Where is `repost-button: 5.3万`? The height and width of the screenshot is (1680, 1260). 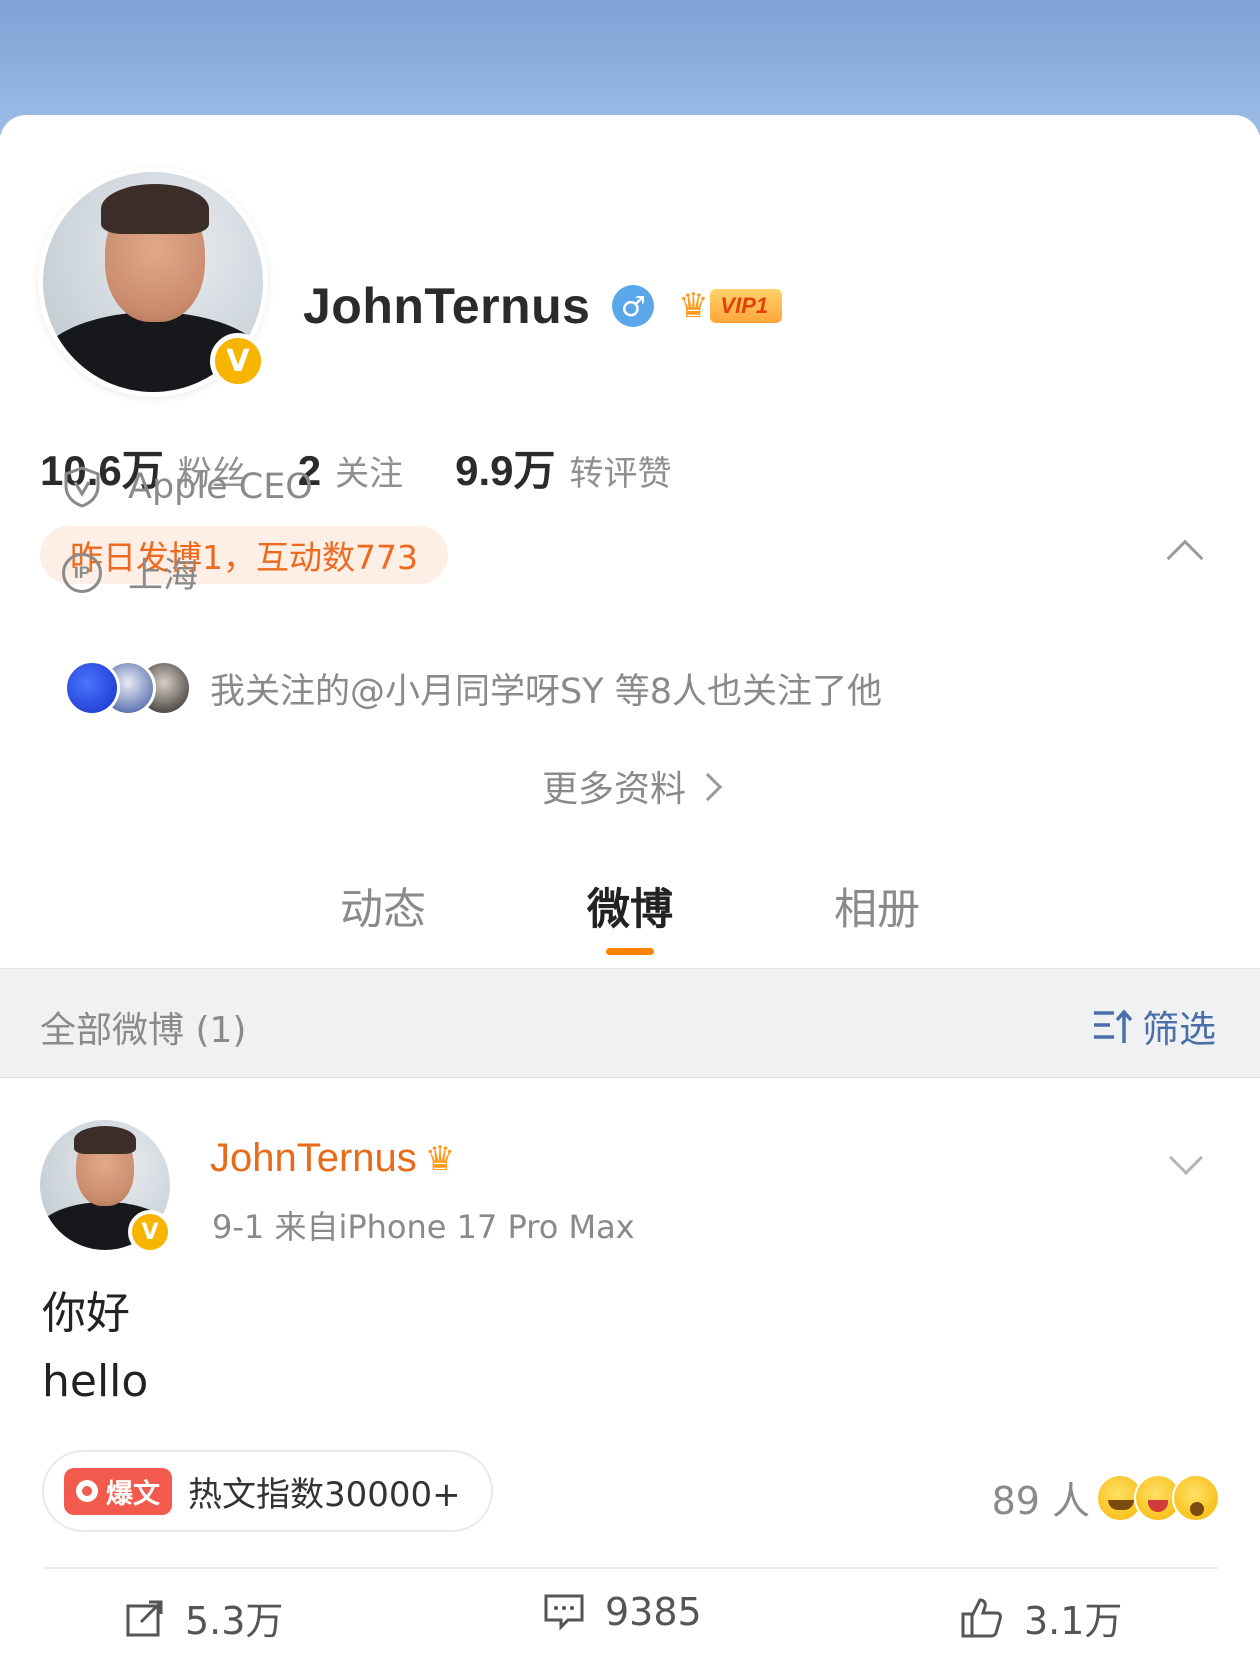 repost-button: 5.3万 is located at coordinates (204, 1617).